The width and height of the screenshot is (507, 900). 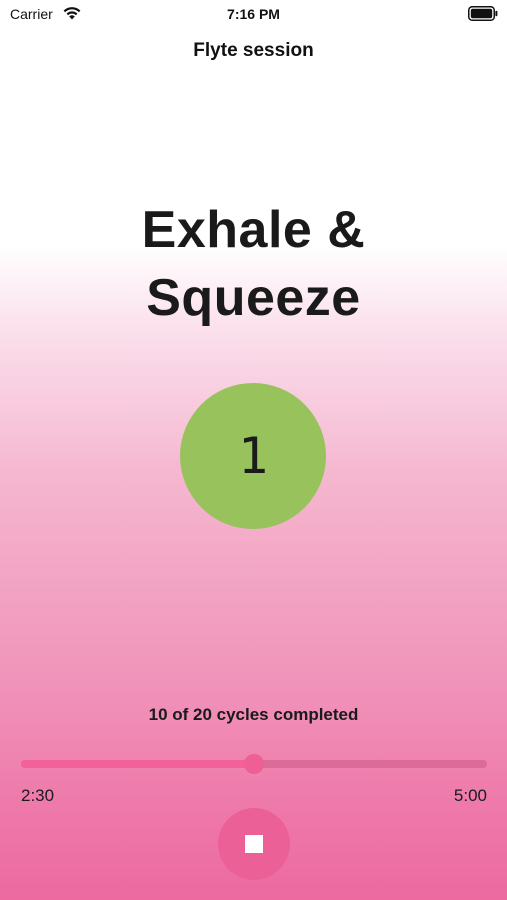 I want to click on elapsed-time: 2:30, so click(x=38, y=795).